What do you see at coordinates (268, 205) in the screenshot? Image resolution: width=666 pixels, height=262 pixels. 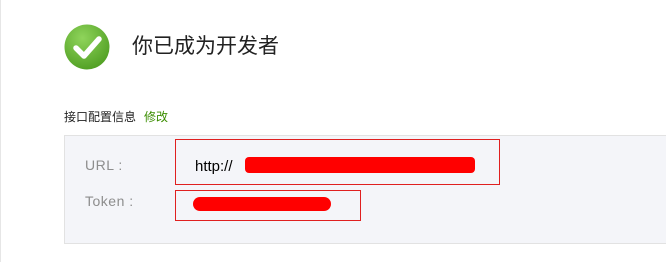 I see `token-highlight-box` at bounding box center [268, 205].